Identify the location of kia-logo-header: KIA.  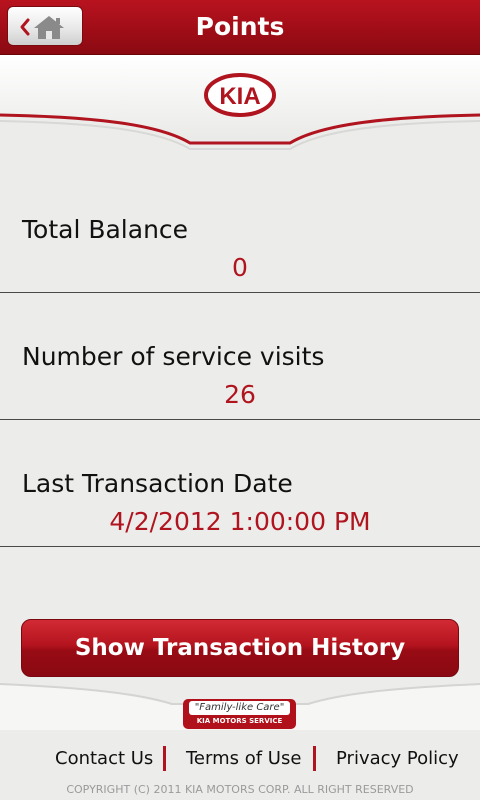
(240, 105).